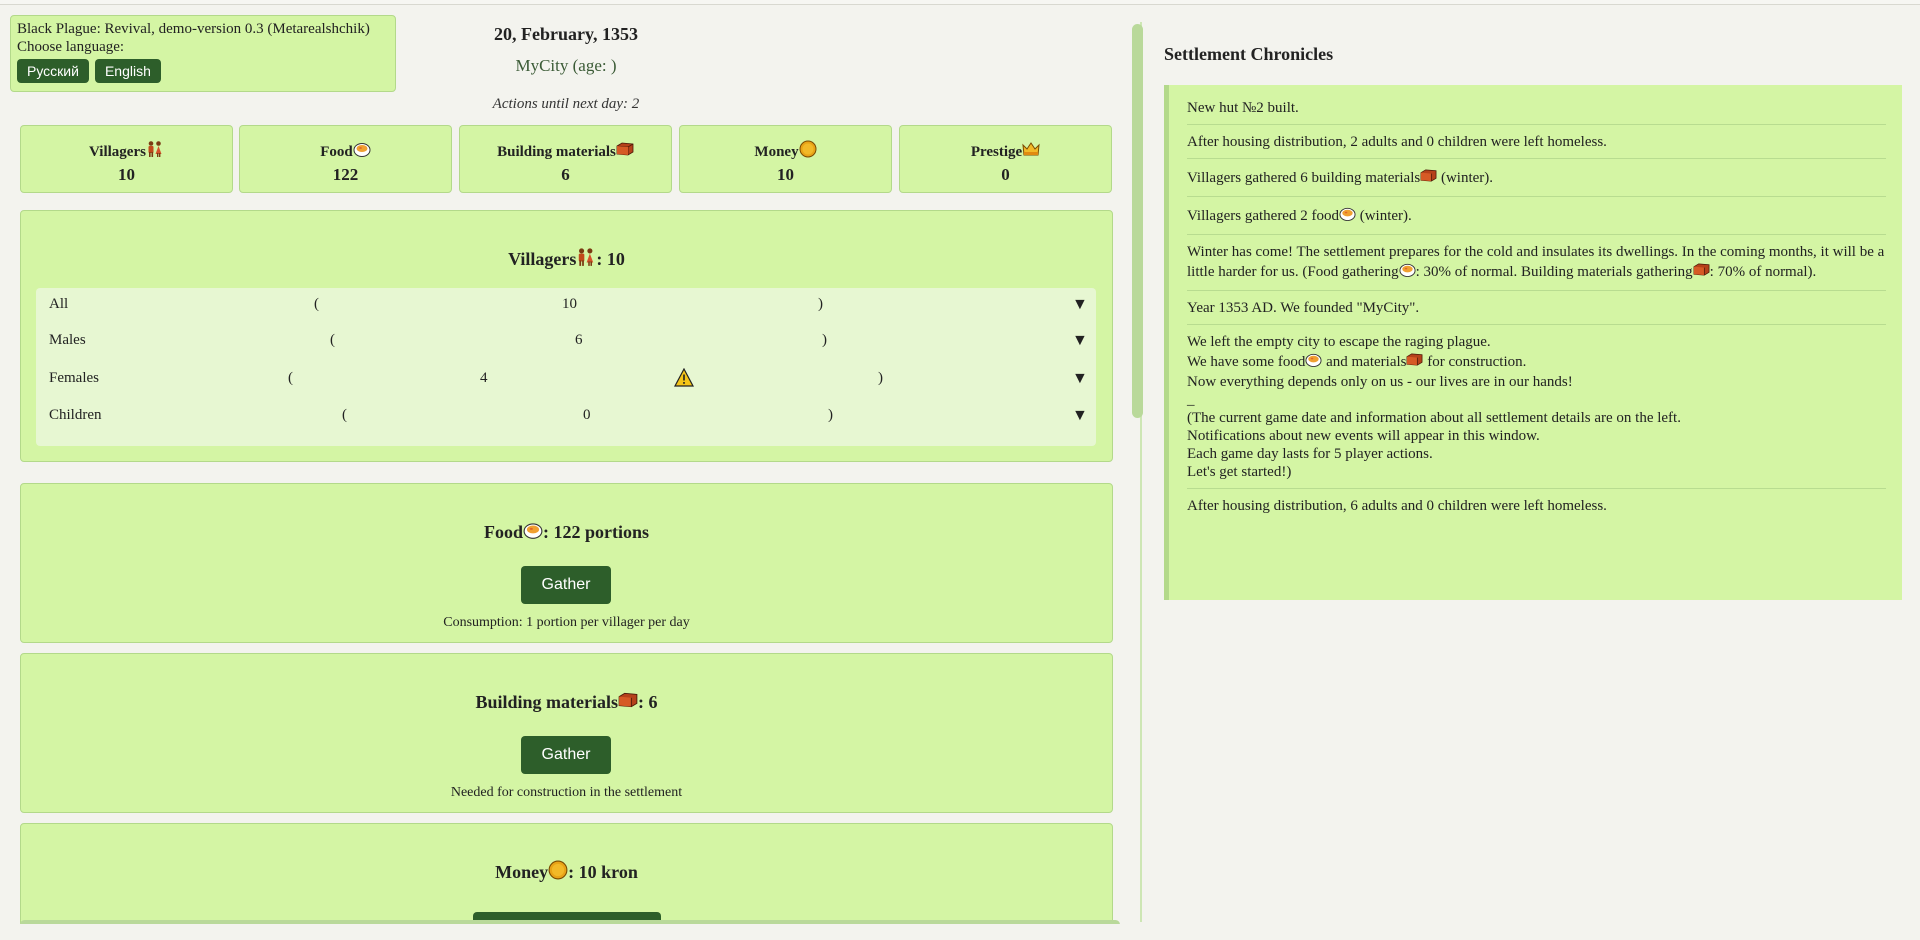  I want to click on chronicles-title: Settlement Chronicles, so click(1249, 54).